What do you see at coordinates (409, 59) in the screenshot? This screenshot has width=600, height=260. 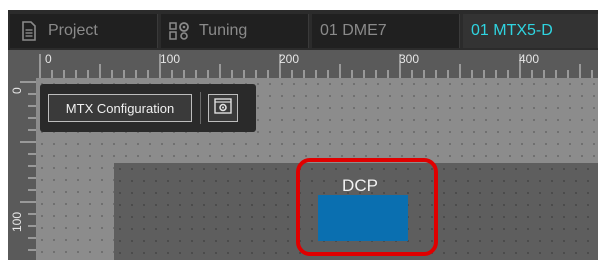 I see `ruler-label: 300` at bounding box center [409, 59].